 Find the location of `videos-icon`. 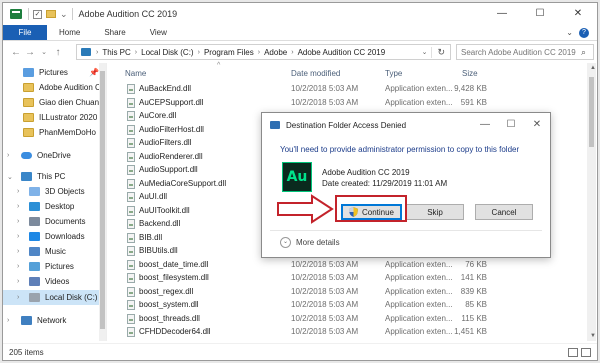

videos-icon is located at coordinates (34, 281).